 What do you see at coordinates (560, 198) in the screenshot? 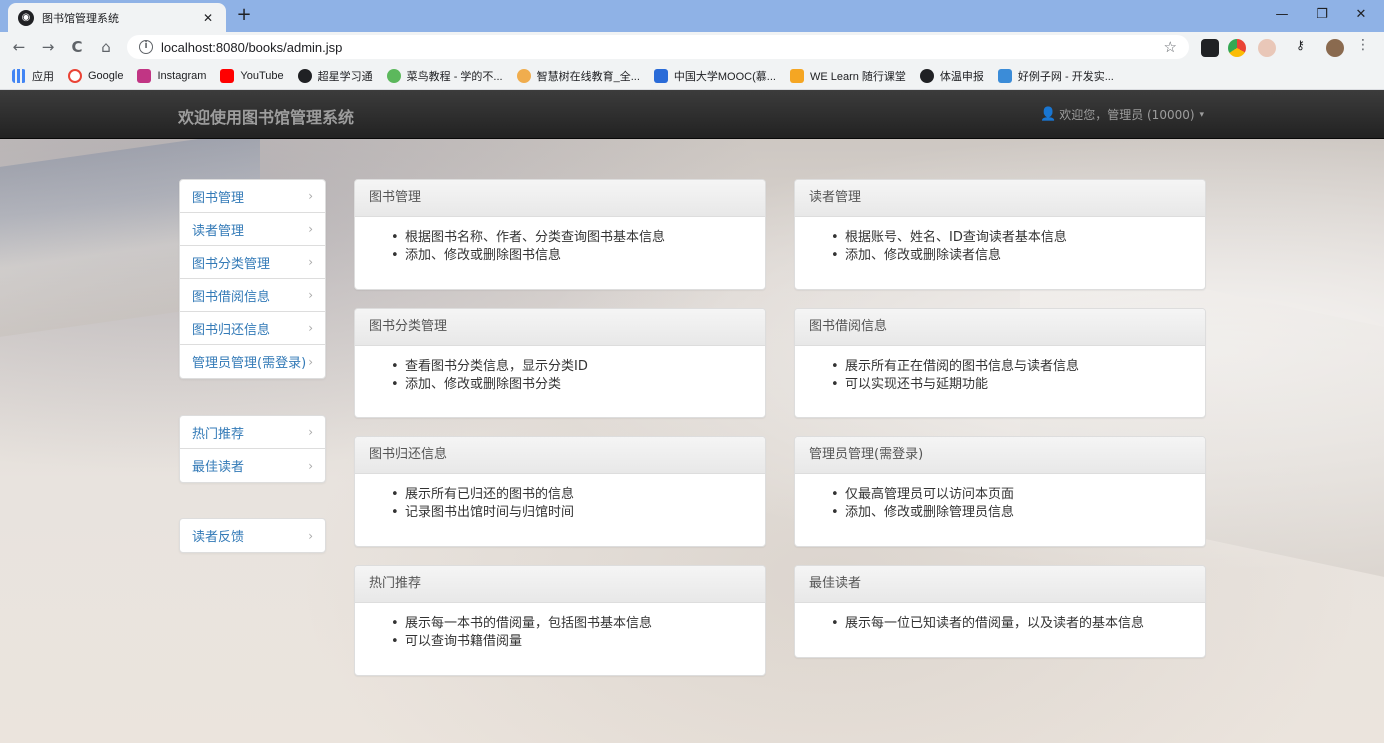
I see `panel-title: 图书管理` at bounding box center [560, 198].